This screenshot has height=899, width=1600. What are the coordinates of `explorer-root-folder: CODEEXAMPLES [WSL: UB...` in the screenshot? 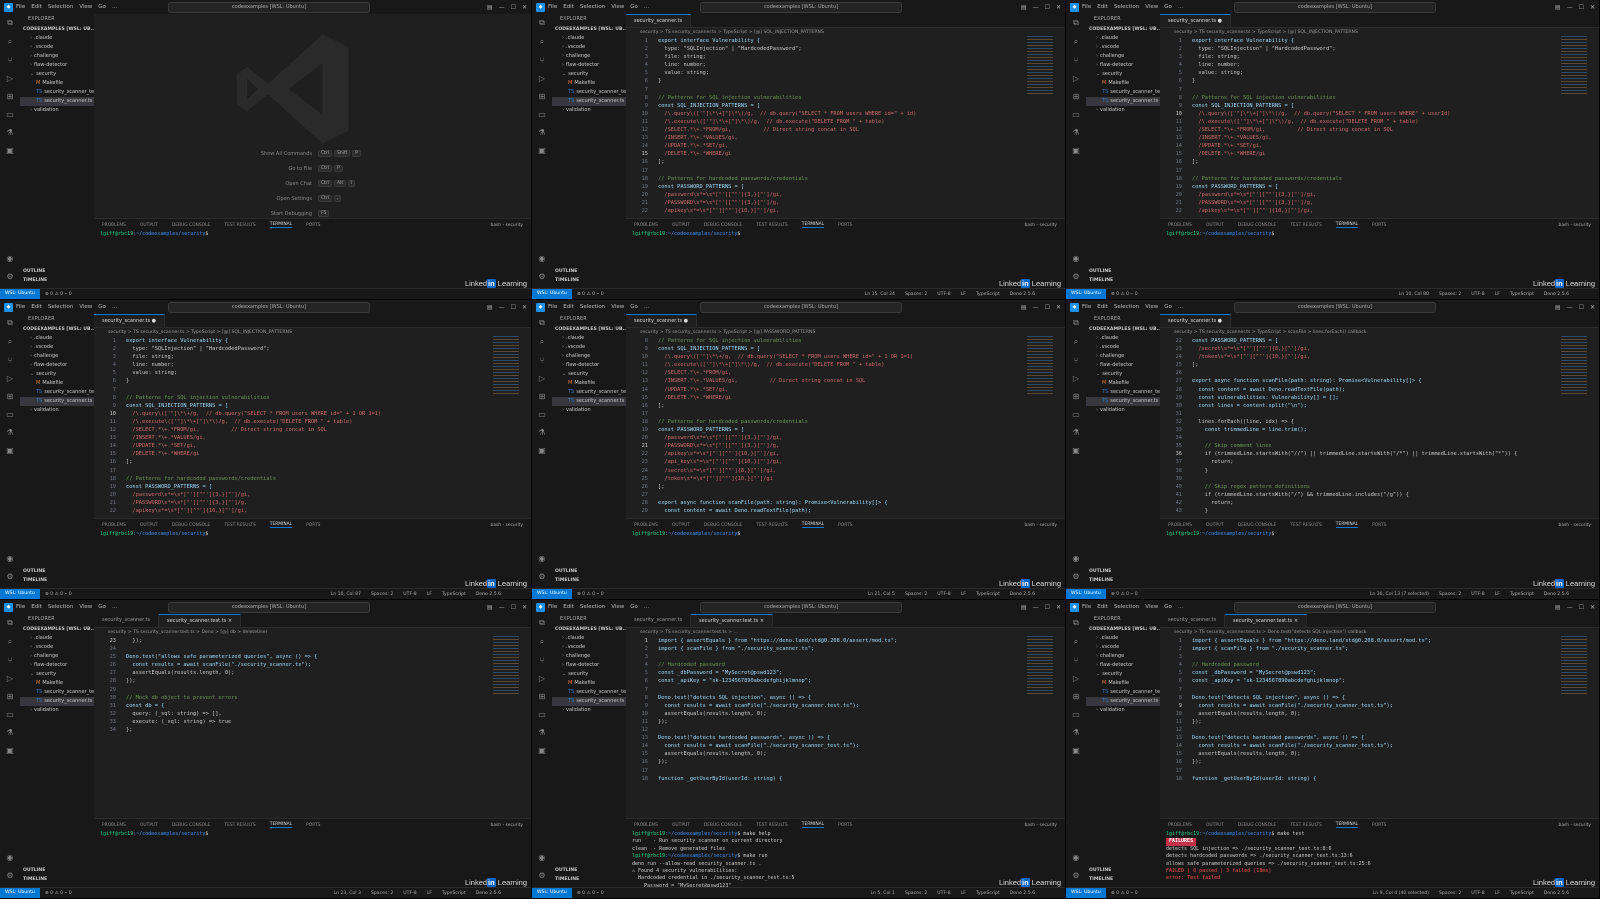 It's located at (1123, 30).